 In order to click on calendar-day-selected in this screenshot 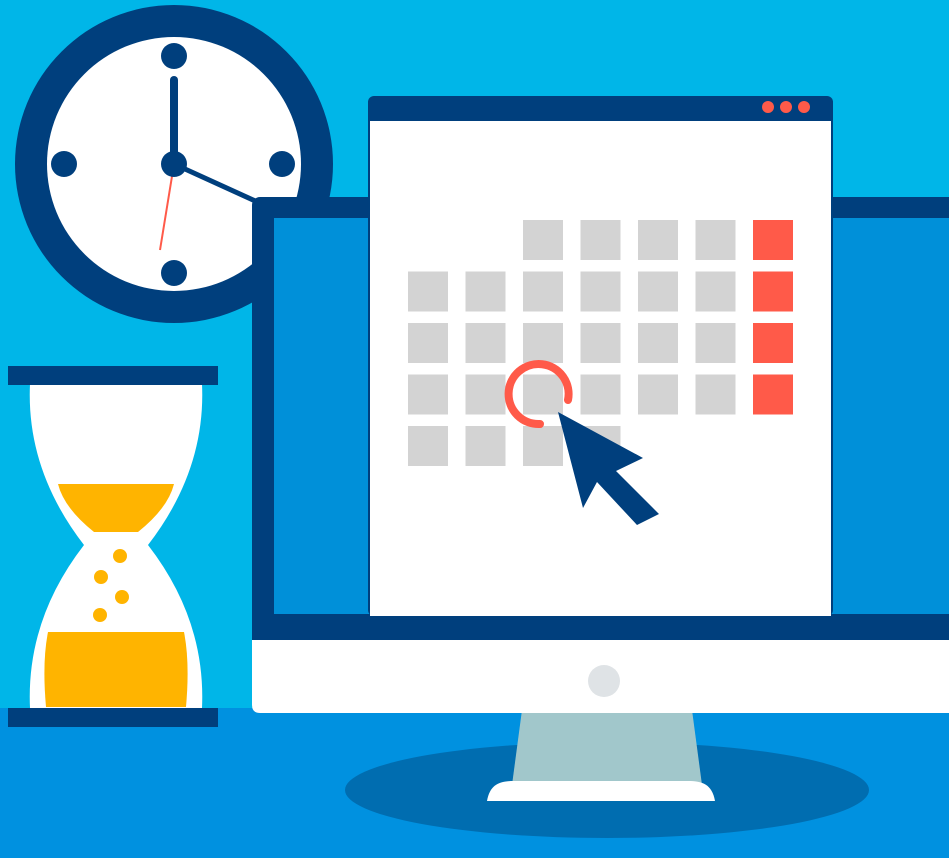, I will do `click(543, 394)`.